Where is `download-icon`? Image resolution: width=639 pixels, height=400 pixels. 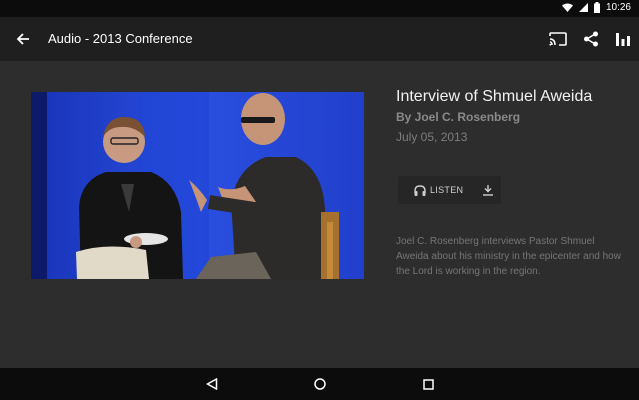 download-icon is located at coordinates (487, 190).